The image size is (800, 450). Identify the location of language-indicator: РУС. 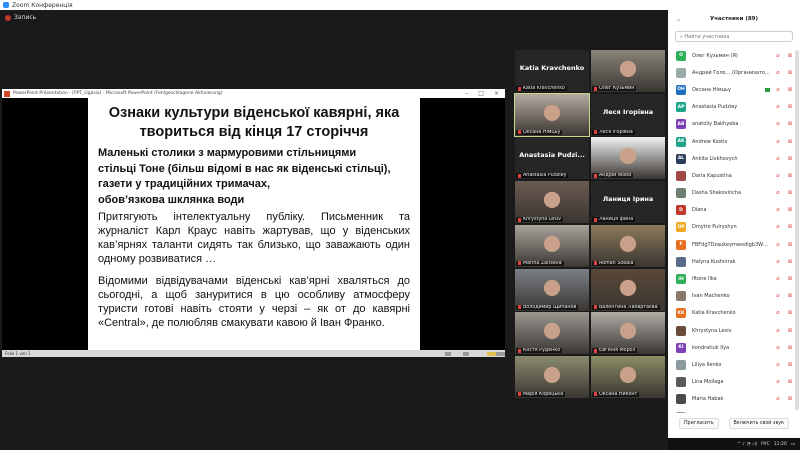
(765, 444).